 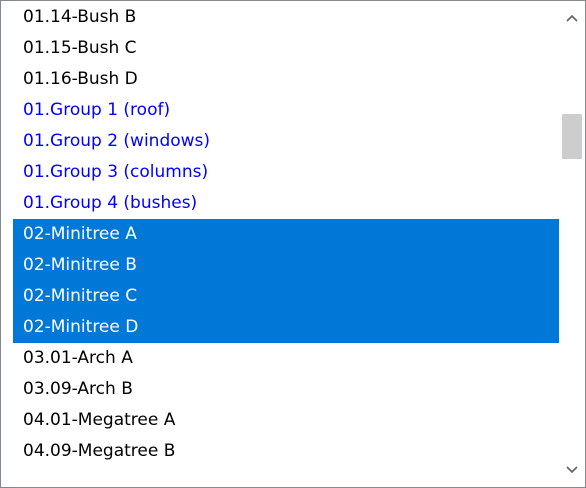 What do you see at coordinates (280, 17) in the screenshot?
I see `list-item: 01.14-Bush B` at bounding box center [280, 17].